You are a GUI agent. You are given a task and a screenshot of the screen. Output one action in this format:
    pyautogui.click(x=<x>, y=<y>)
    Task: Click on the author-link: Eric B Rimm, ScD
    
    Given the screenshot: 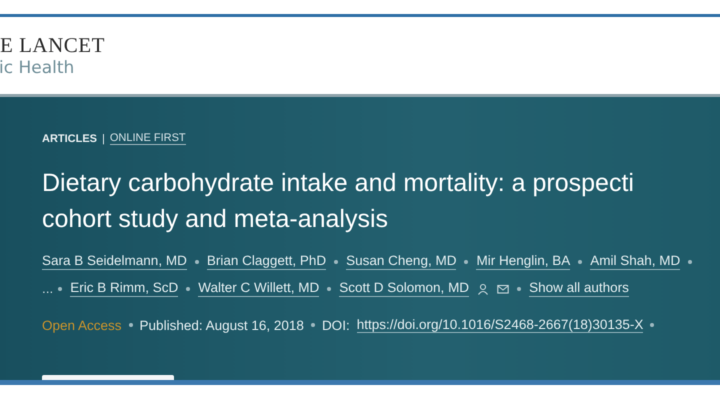 What is the action you would take?
    pyautogui.click(x=124, y=288)
    